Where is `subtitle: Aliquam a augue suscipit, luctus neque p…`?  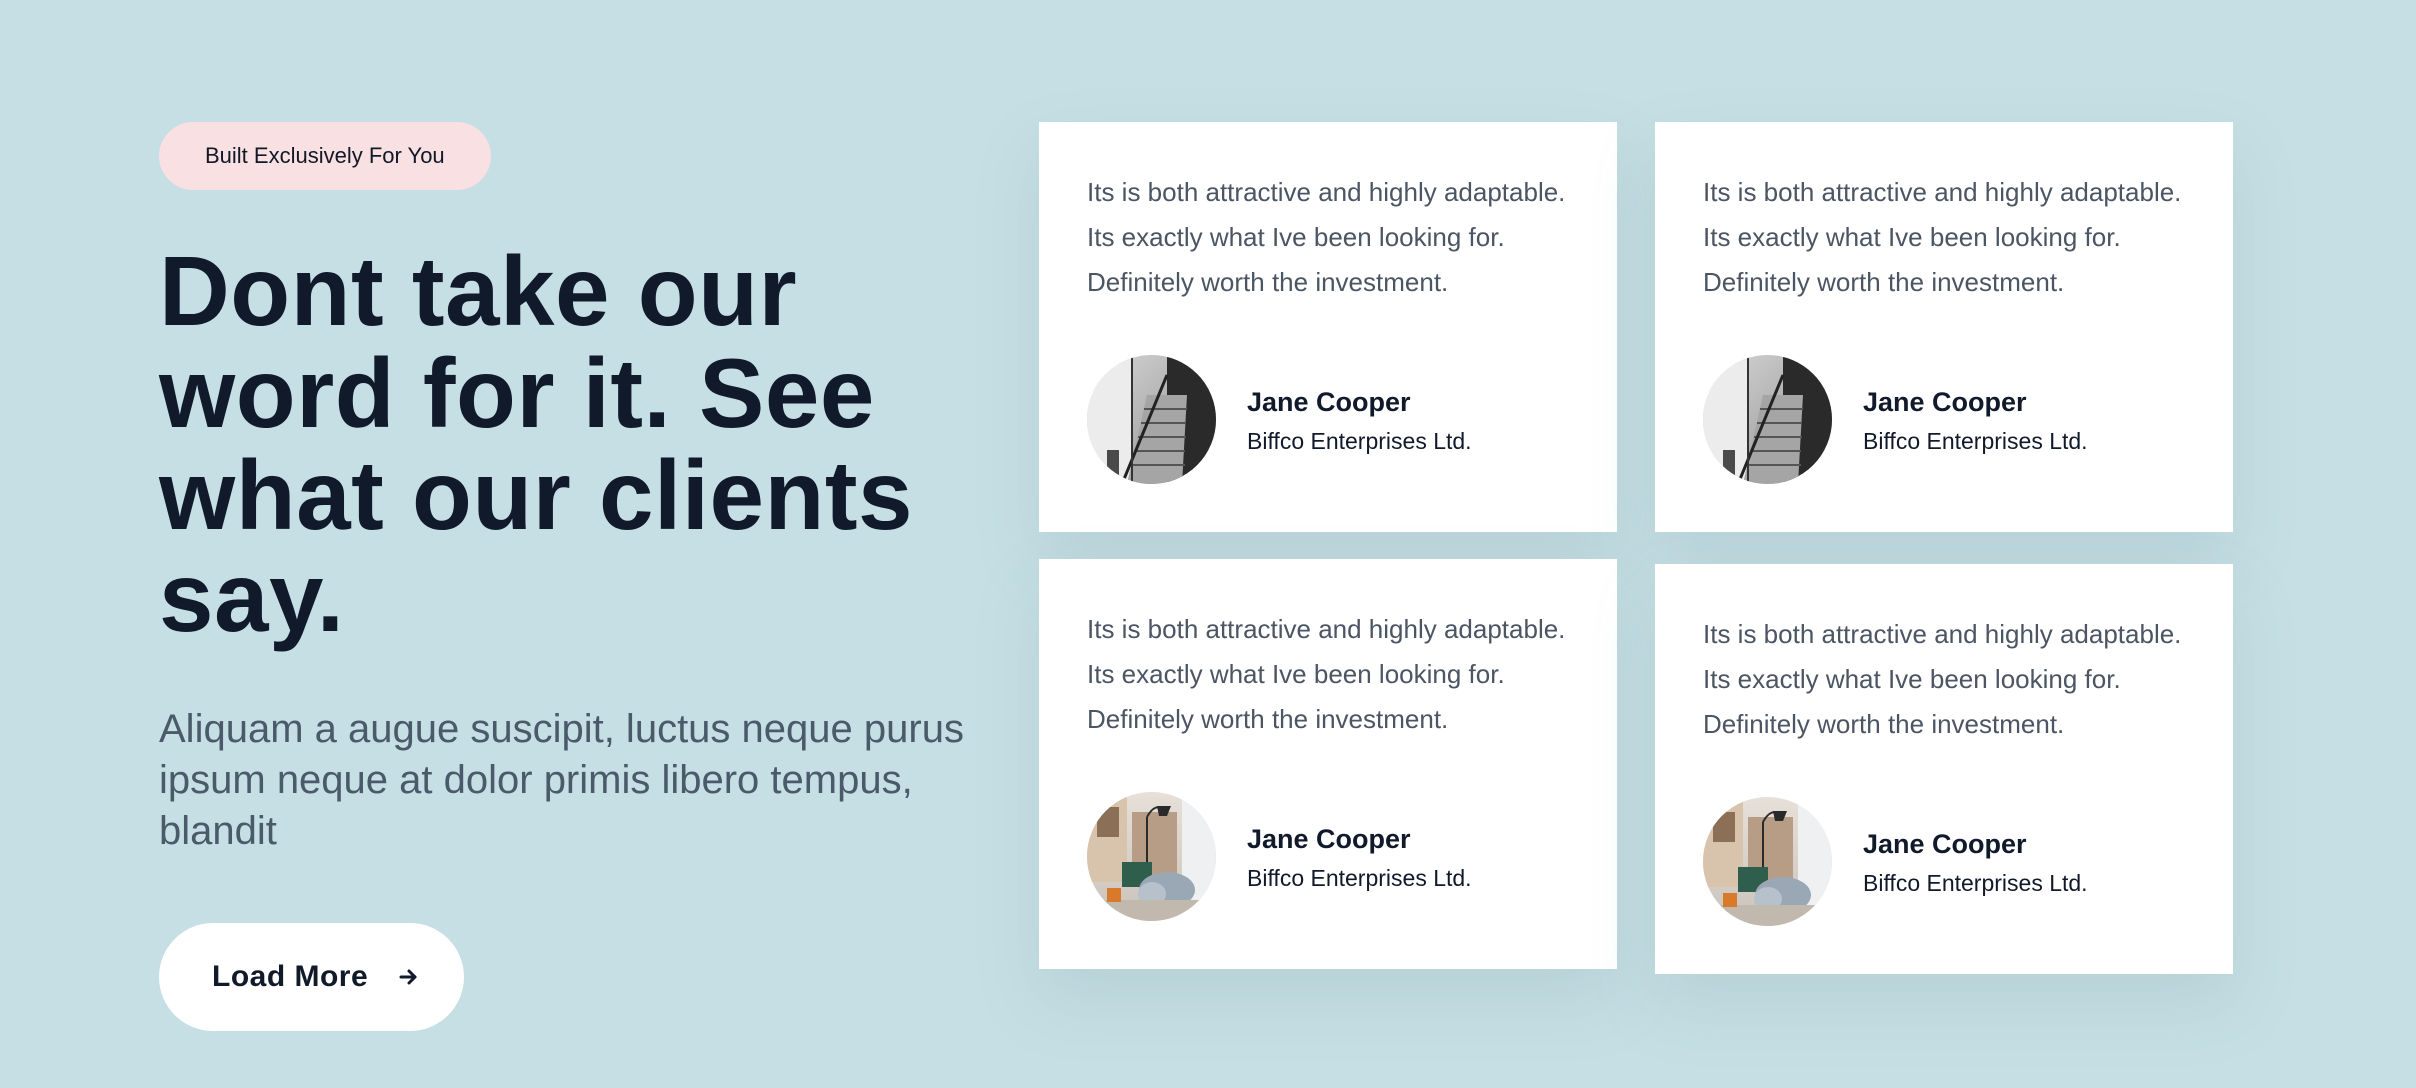
subtitle: Aliquam a augue suscipit, luctus neque p… is located at coordinates (561, 780).